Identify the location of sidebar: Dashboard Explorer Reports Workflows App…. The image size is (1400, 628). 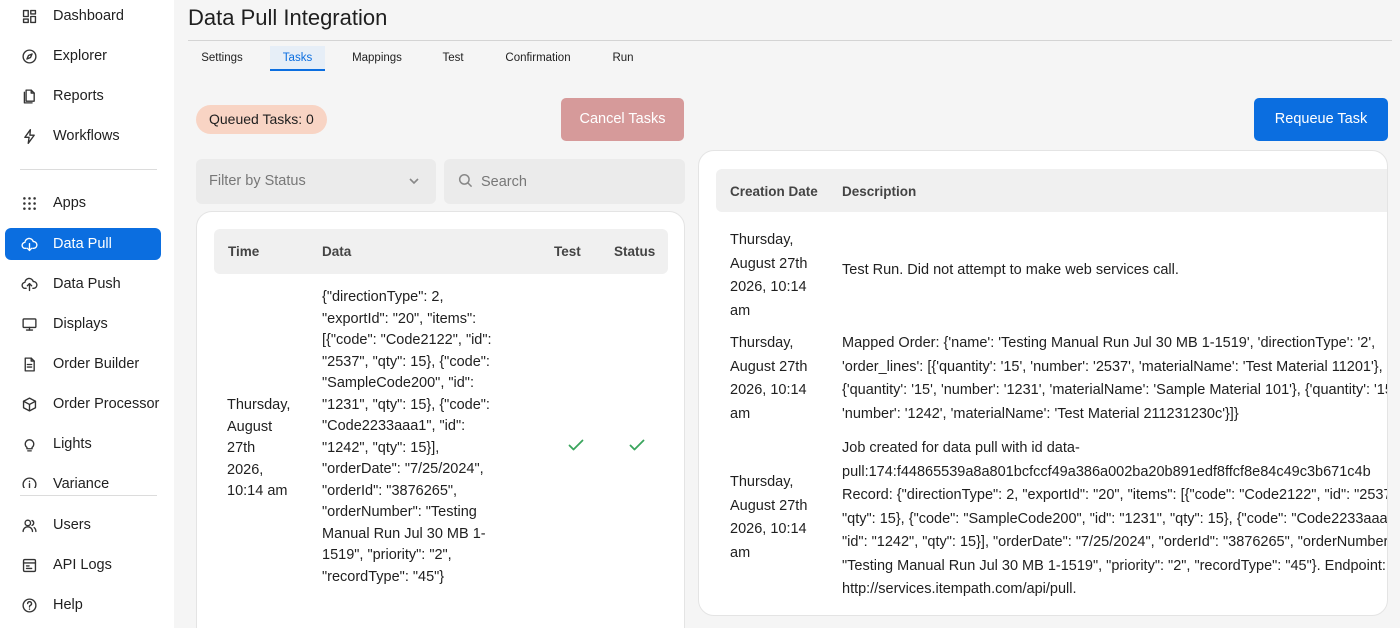
(87, 314).